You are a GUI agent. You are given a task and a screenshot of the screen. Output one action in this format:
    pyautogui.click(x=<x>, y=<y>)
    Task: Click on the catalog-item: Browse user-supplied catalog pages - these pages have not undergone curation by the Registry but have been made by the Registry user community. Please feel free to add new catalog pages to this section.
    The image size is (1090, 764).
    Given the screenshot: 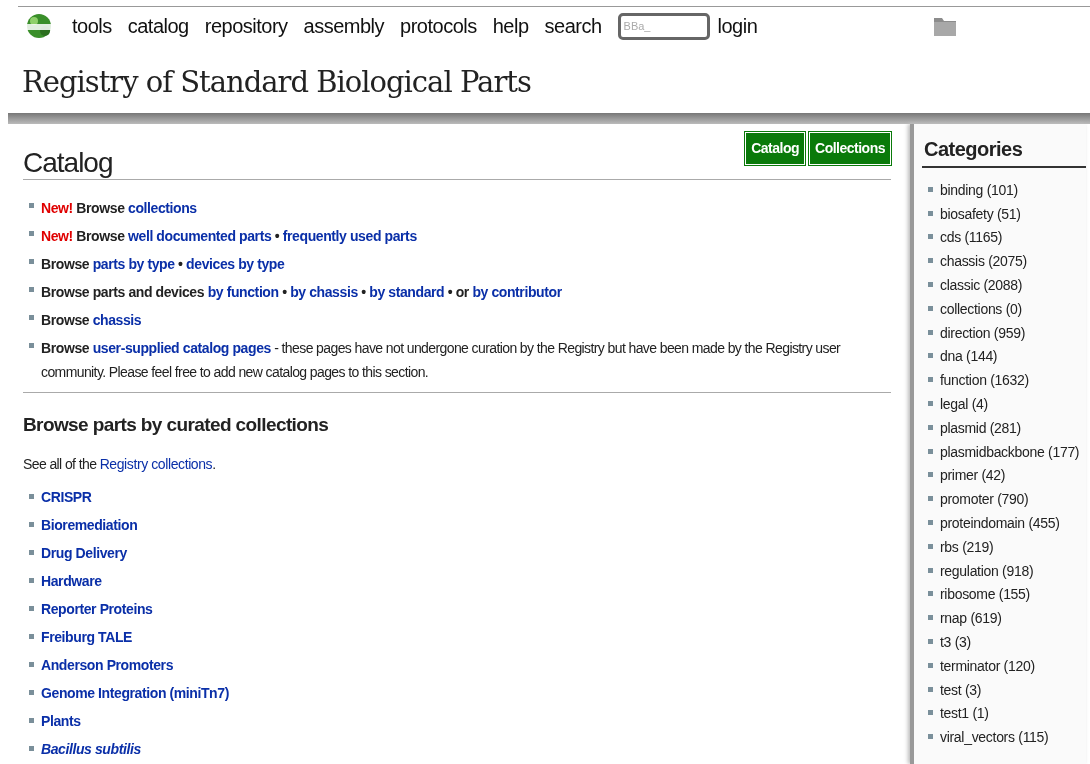 What is the action you would take?
    pyautogui.click(x=457, y=360)
    